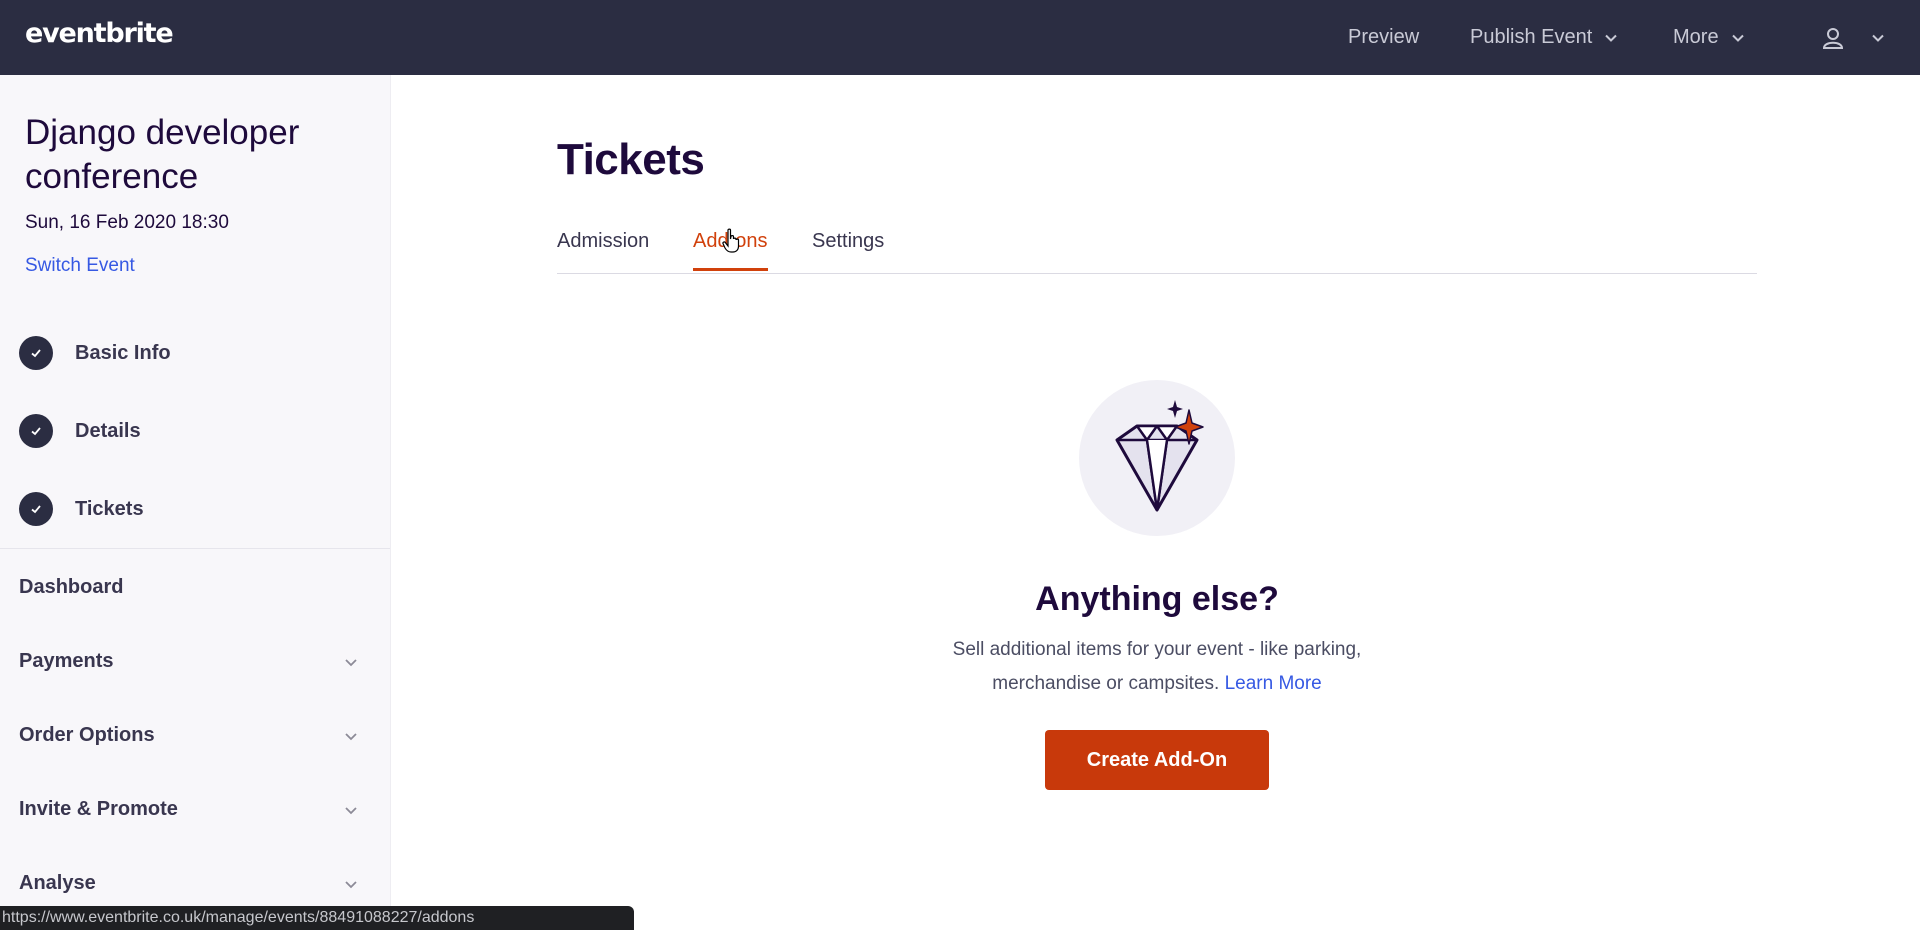 Image resolution: width=1920 pixels, height=930 pixels. What do you see at coordinates (108, 430) in the screenshot?
I see `step-label: Details` at bounding box center [108, 430].